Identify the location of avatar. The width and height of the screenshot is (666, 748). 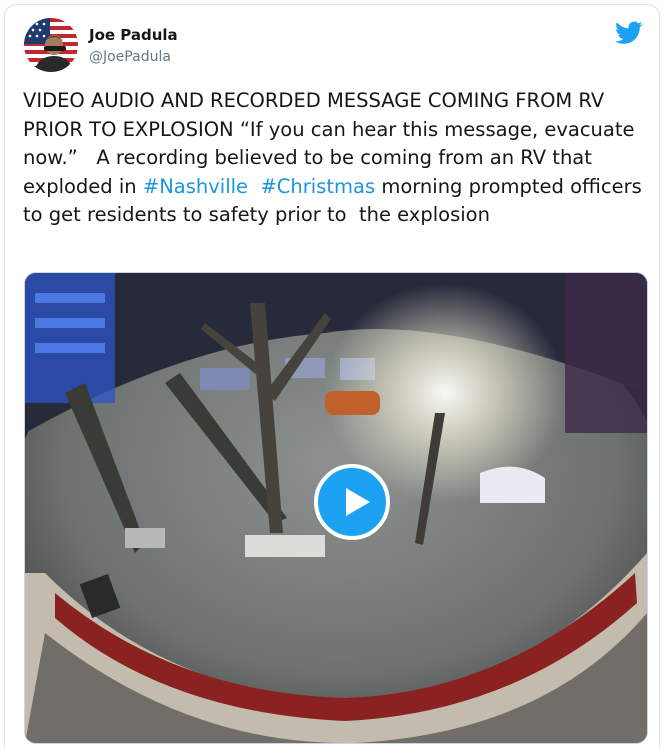
(51, 45).